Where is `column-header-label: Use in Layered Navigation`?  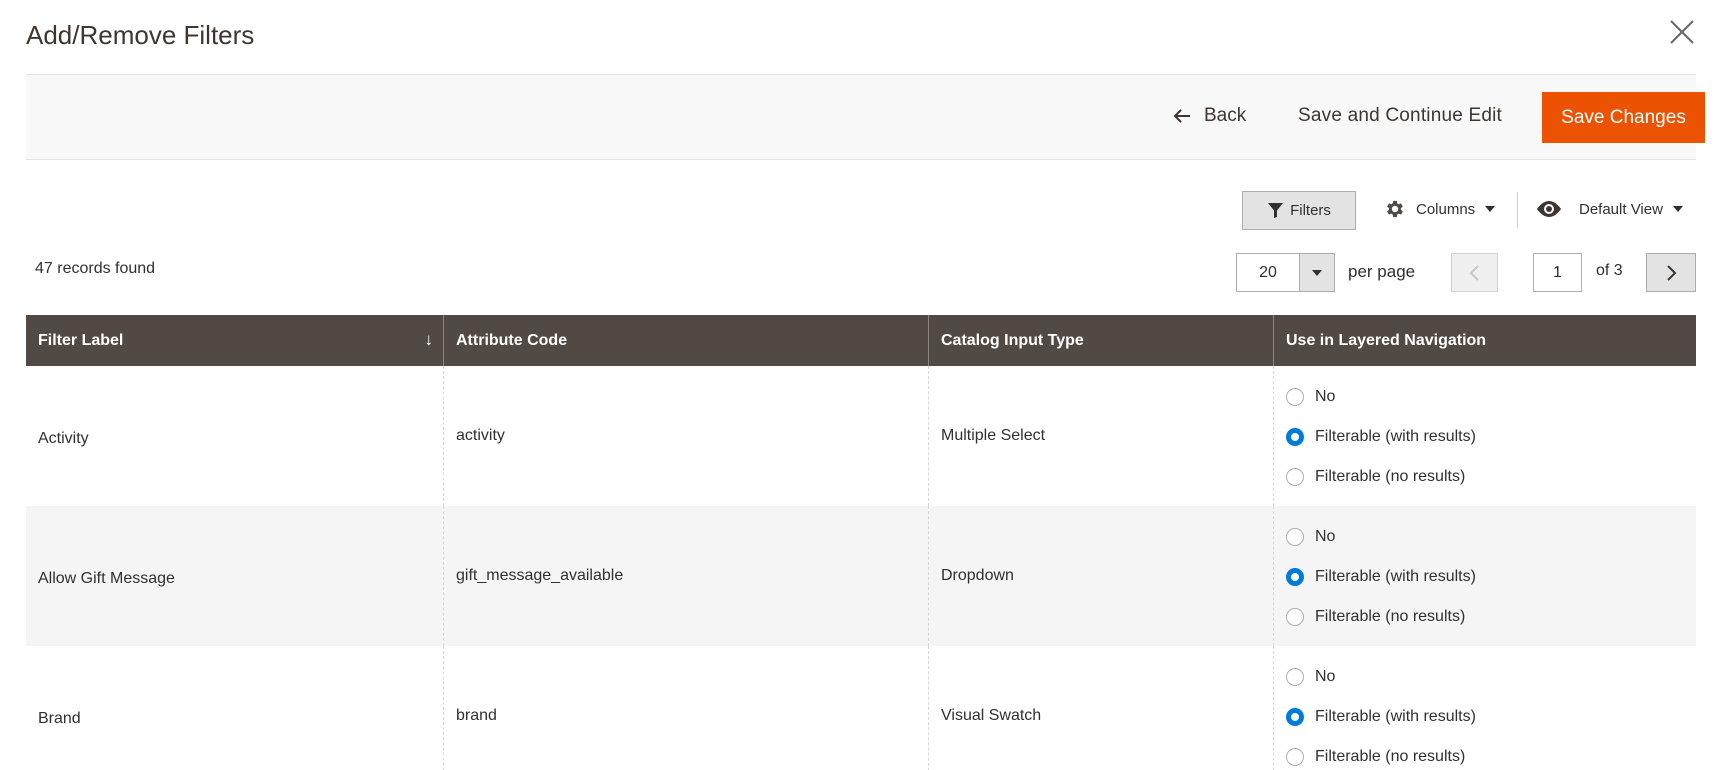 column-header-label: Use in Layered Navigation is located at coordinates (1386, 340).